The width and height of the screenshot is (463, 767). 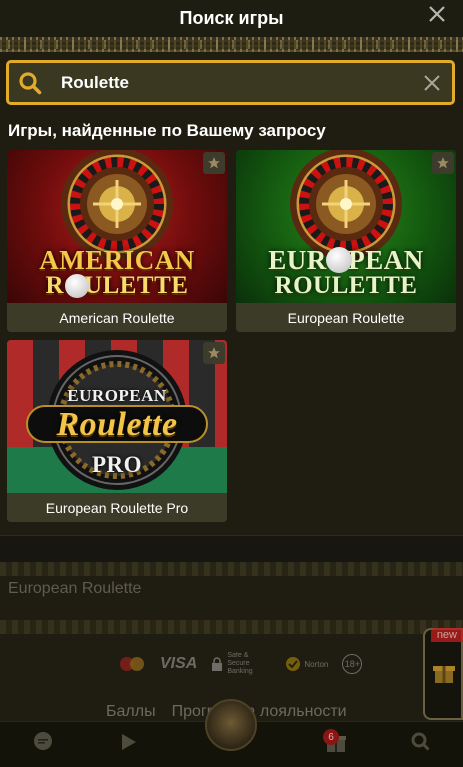 What do you see at coordinates (117, 507) in the screenshot?
I see `game-title: European Roulette Pro` at bounding box center [117, 507].